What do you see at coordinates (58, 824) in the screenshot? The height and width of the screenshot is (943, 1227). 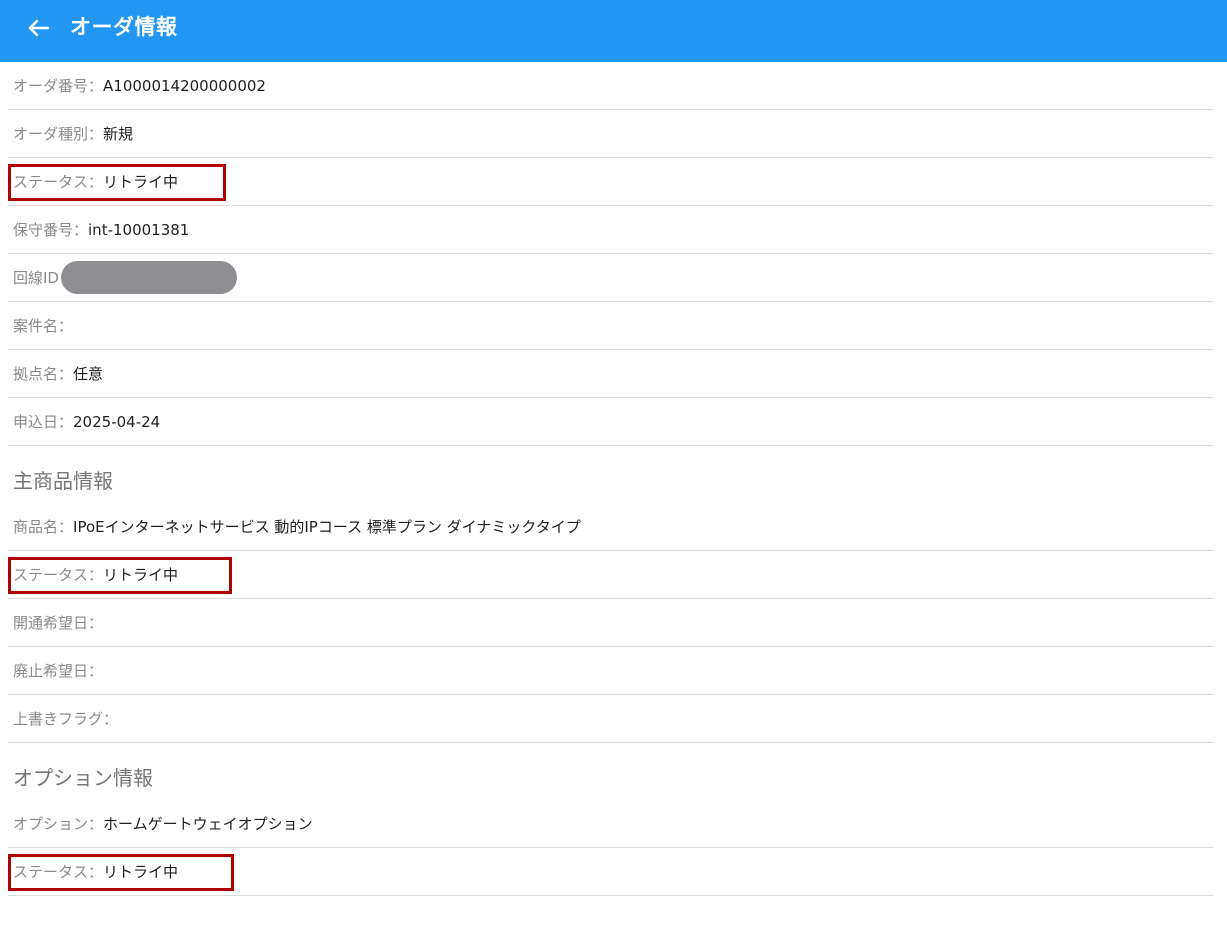 I see `option-name-label: オプション：` at bounding box center [58, 824].